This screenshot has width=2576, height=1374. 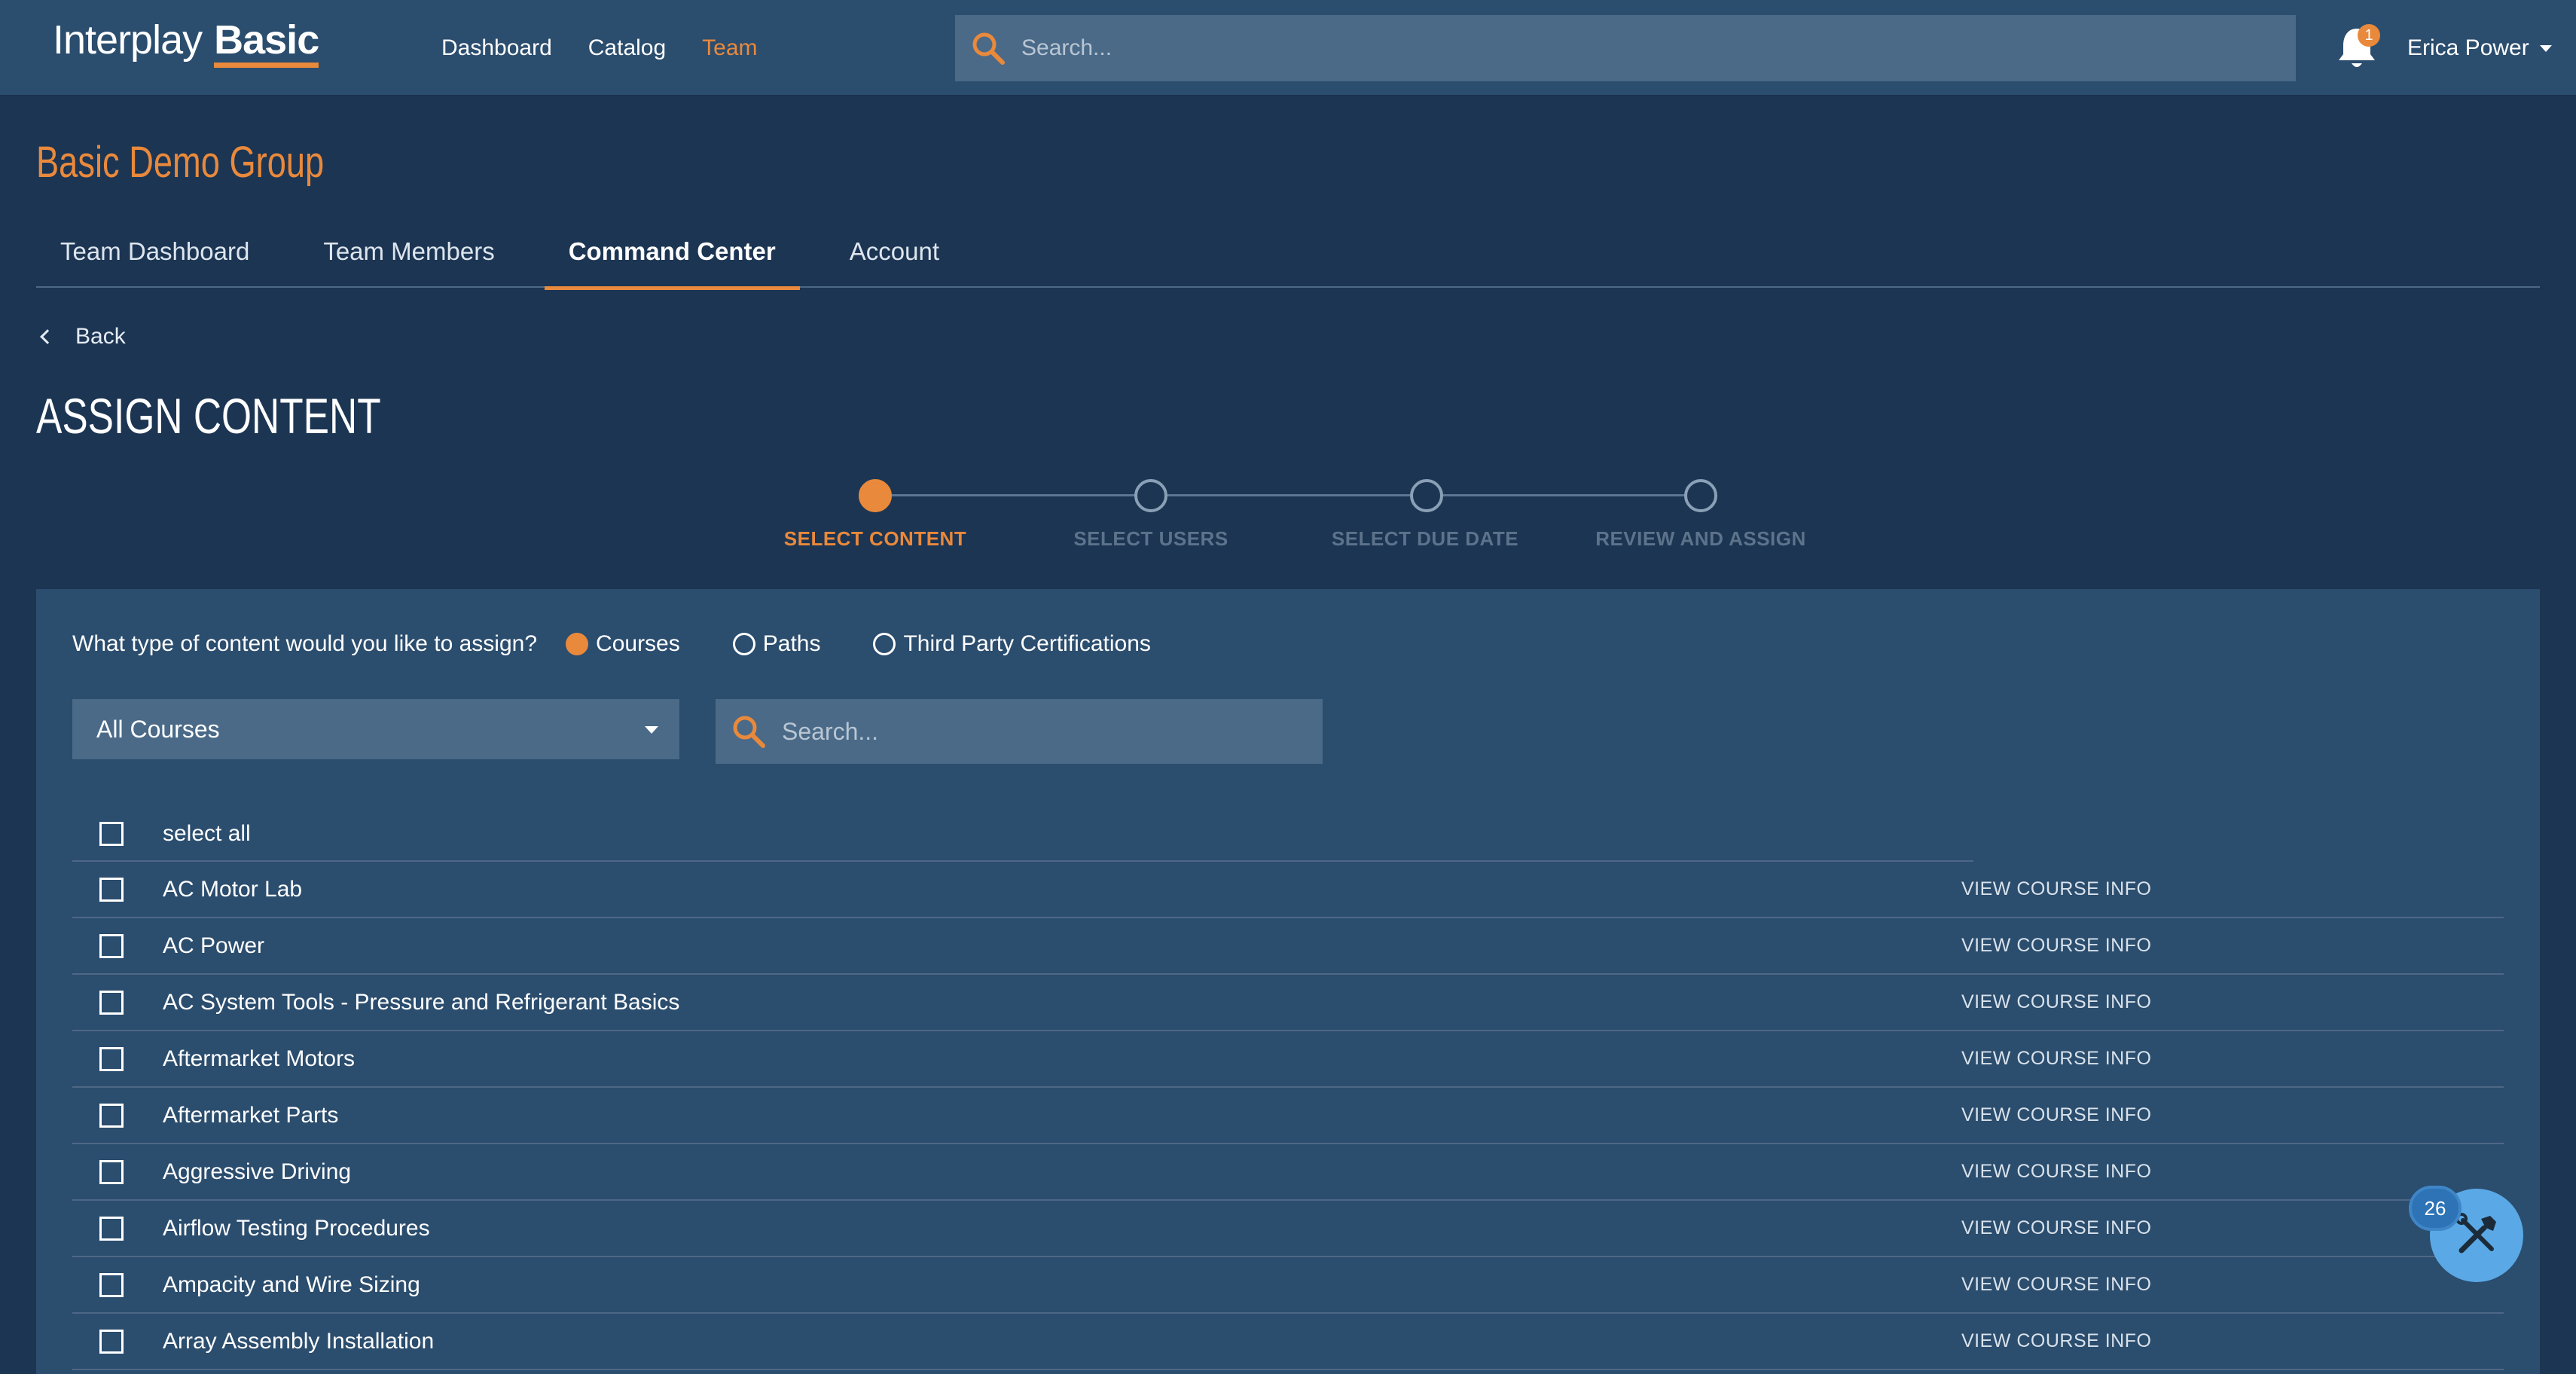 I want to click on back-label: Back, so click(x=101, y=336).